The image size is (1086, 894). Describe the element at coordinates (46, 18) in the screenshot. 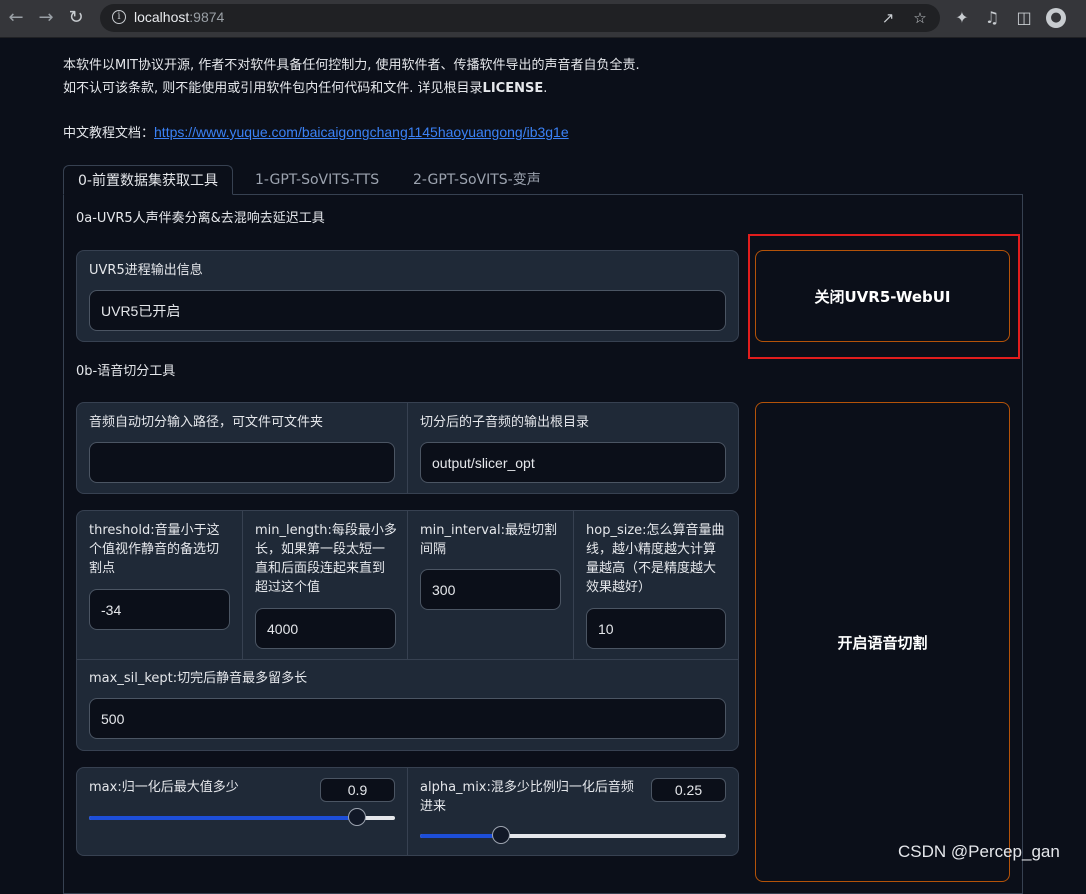

I see `forward-arrow-icon: →` at that location.